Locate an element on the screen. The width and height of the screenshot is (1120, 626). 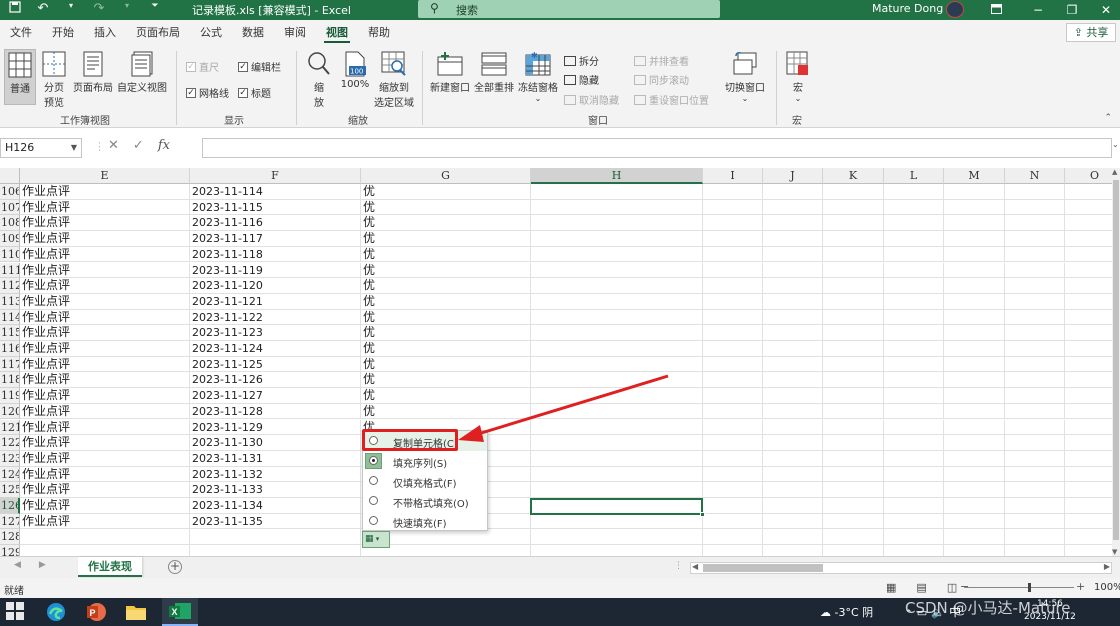
svg-text: X is located at coordinates (175, 612).